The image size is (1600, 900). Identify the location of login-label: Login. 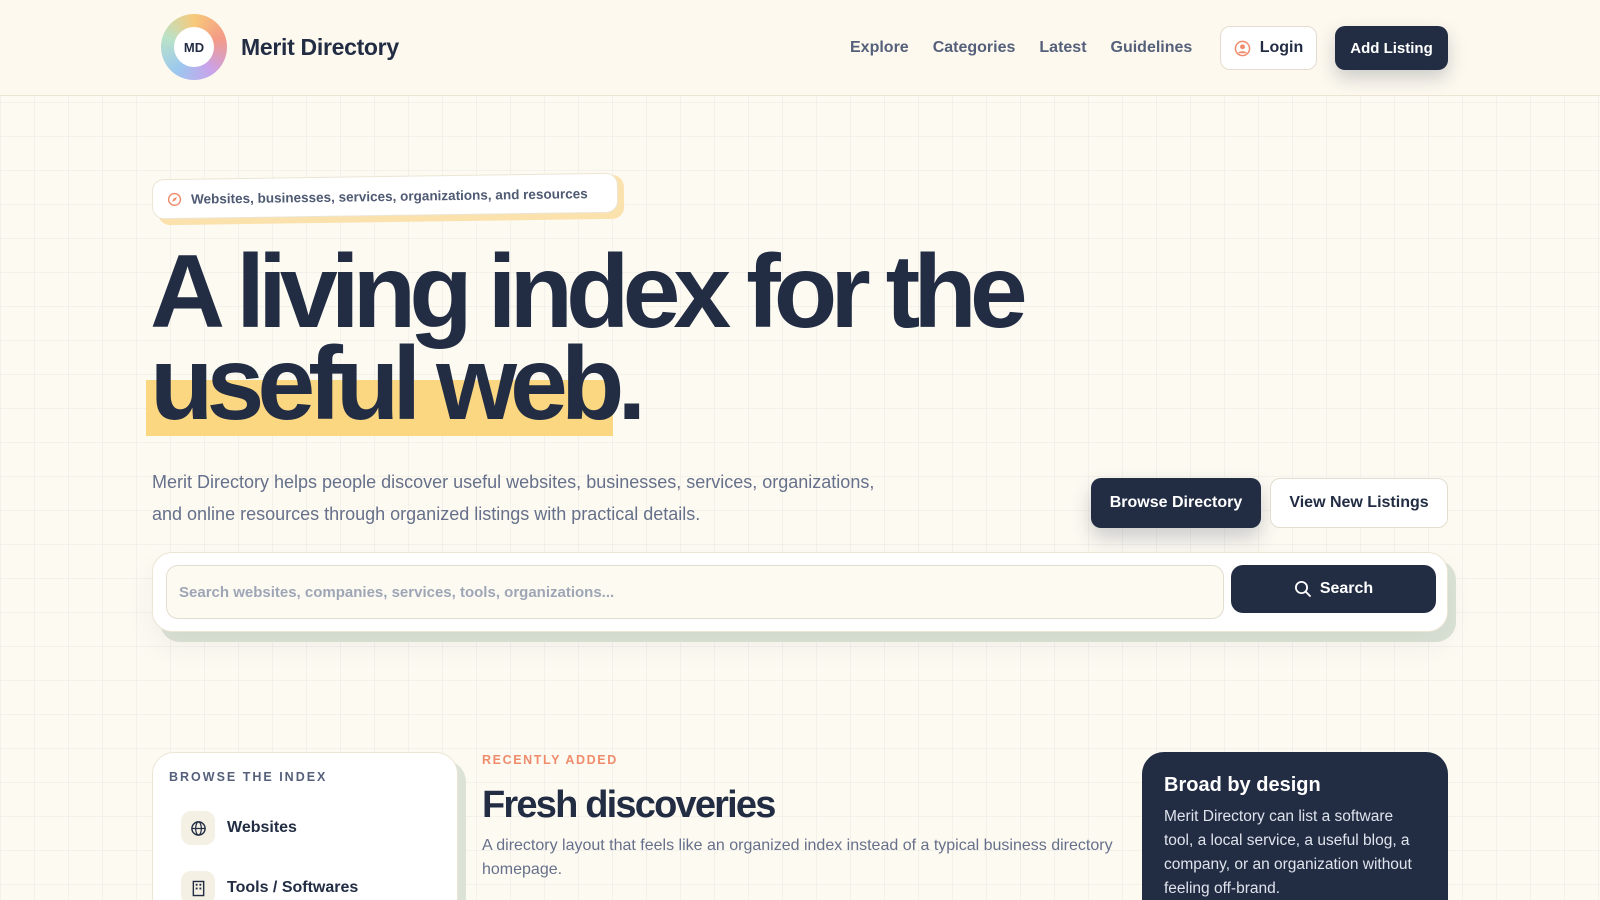
(1281, 47).